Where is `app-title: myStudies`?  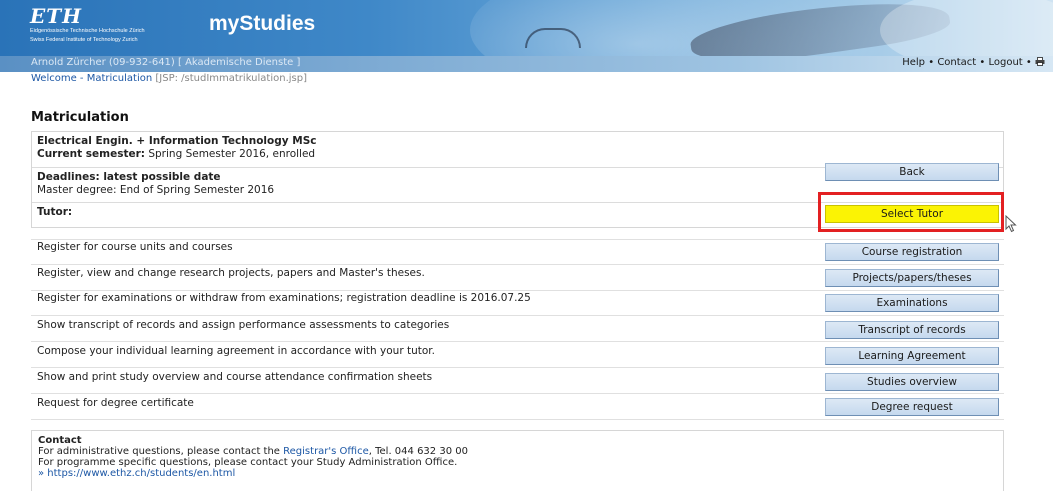 app-title: myStudies is located at coordinates (262, 23).